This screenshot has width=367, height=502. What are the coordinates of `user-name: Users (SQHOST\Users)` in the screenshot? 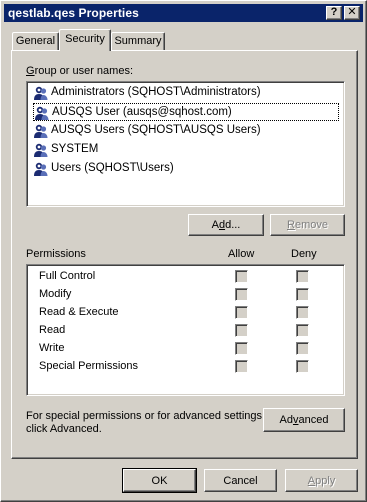 It's located at (112, 168).